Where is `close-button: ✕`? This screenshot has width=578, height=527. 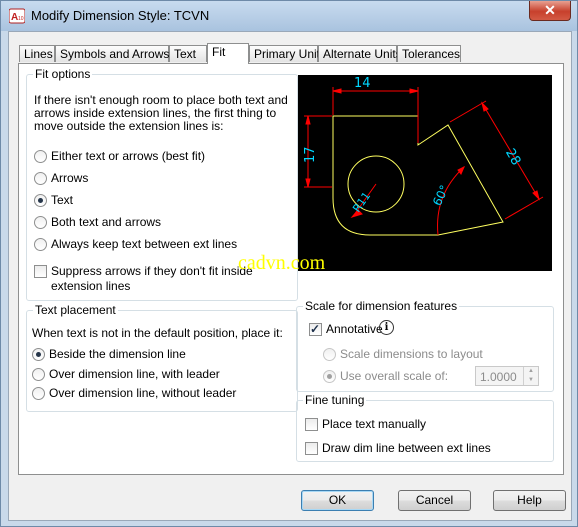 close-button: ✕ is located at coordinates (550, 11).